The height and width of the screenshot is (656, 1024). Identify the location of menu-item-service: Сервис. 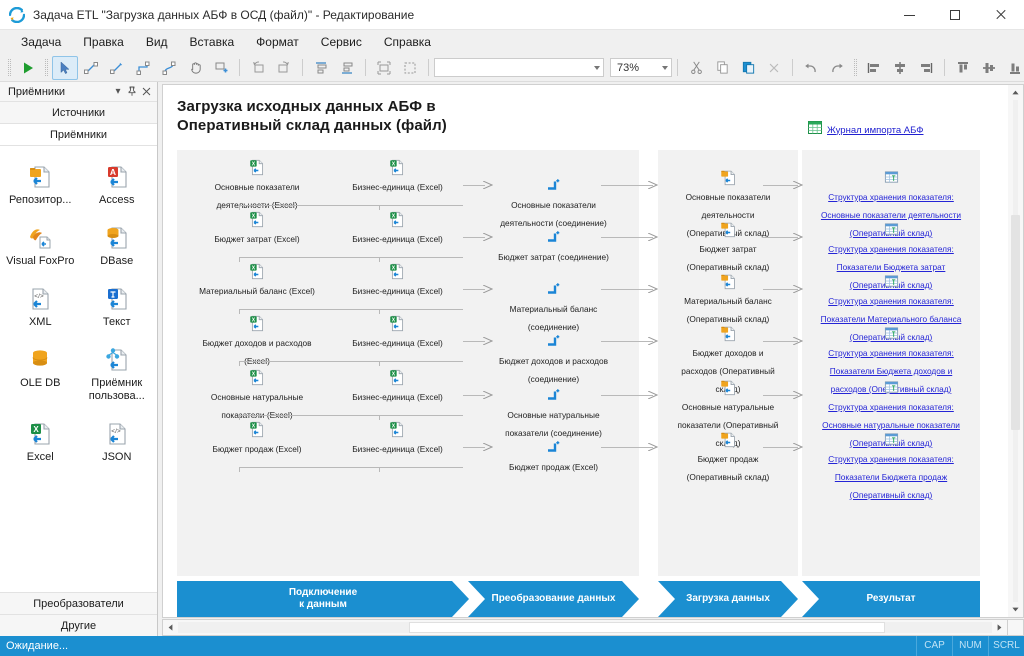
(341, 42).